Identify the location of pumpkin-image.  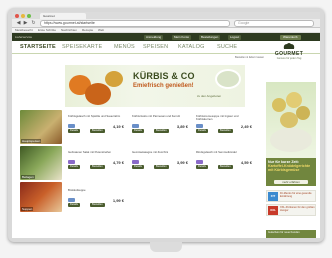
(98, 94).